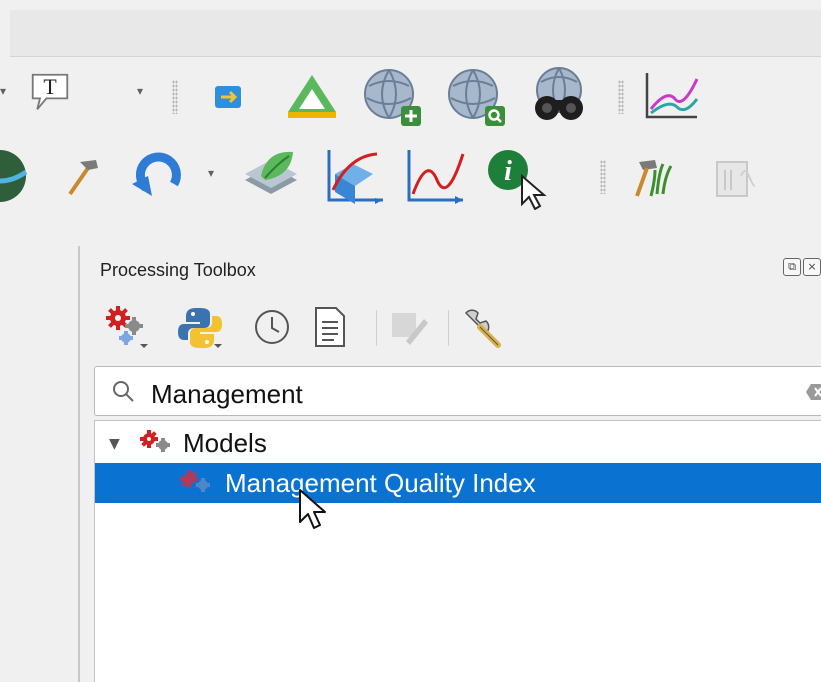  What do you see at coordinates (200, 327) in the screenshot?
I see `python-icon` at bounding box center [200, 327].